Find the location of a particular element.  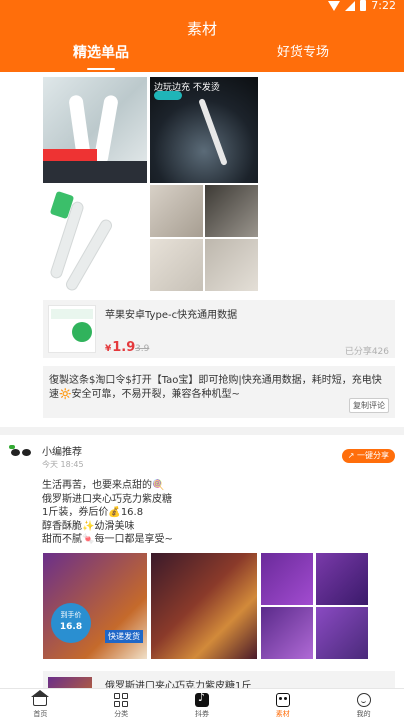

home-icon is located at coordinates (40, 698).